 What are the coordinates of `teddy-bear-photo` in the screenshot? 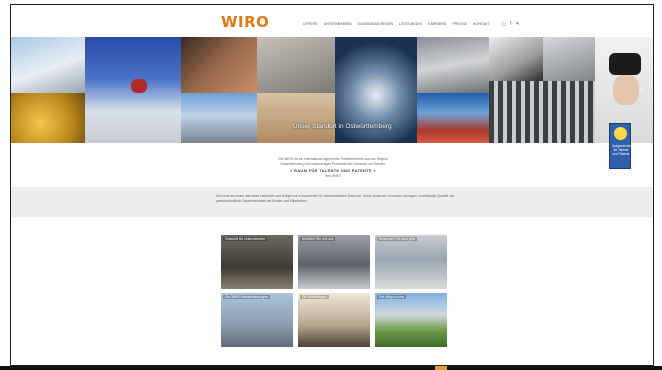 It's located at (296, 118).